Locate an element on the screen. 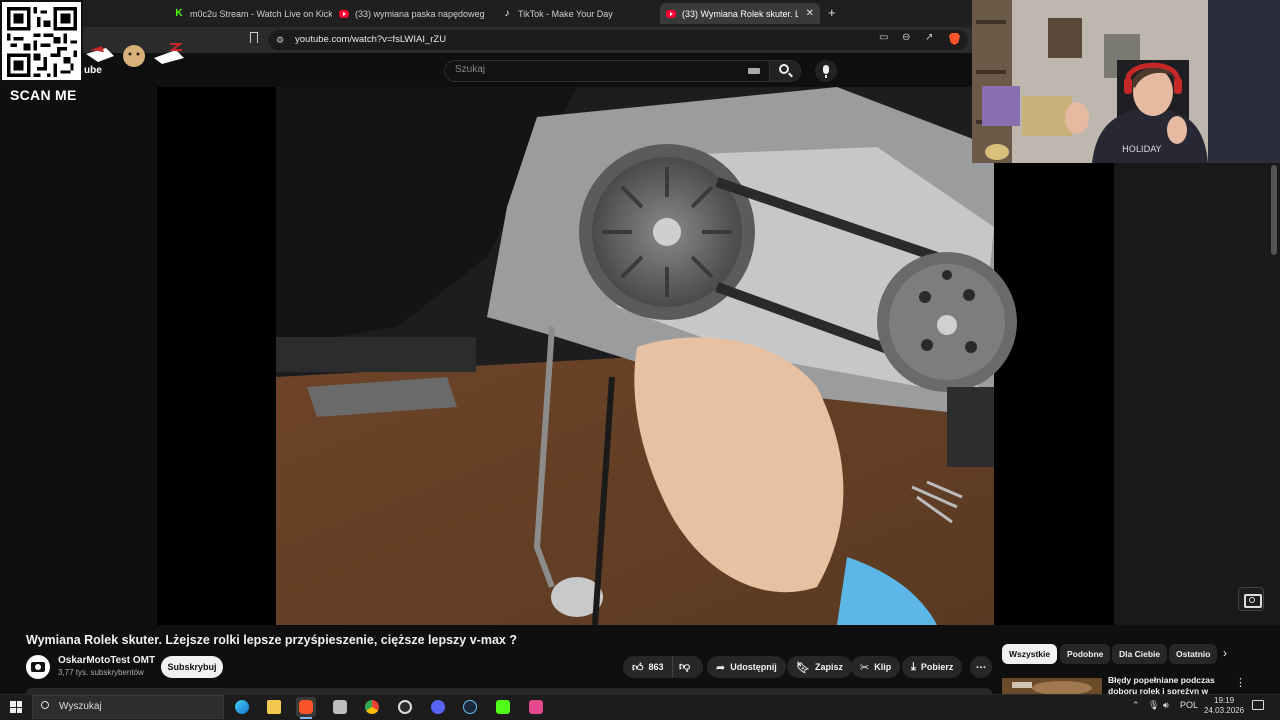 This screenshot has height=720, width=1280. keyboard-icon is located at coordinates (754, 71).